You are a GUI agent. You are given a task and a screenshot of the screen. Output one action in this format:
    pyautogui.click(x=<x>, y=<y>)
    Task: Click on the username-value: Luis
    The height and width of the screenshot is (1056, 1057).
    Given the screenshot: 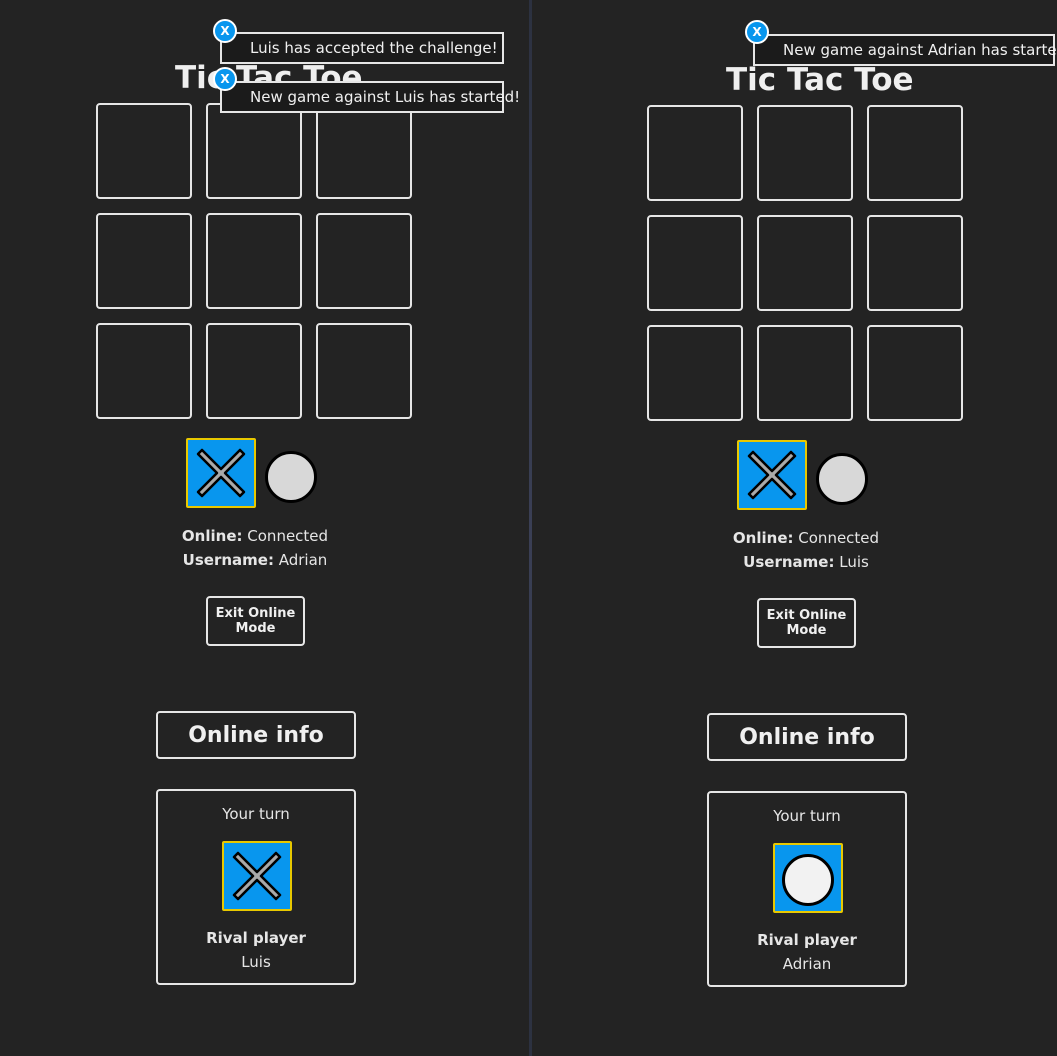 What is the action you would take?
    pyautogui.click(x=854, y=562)
    